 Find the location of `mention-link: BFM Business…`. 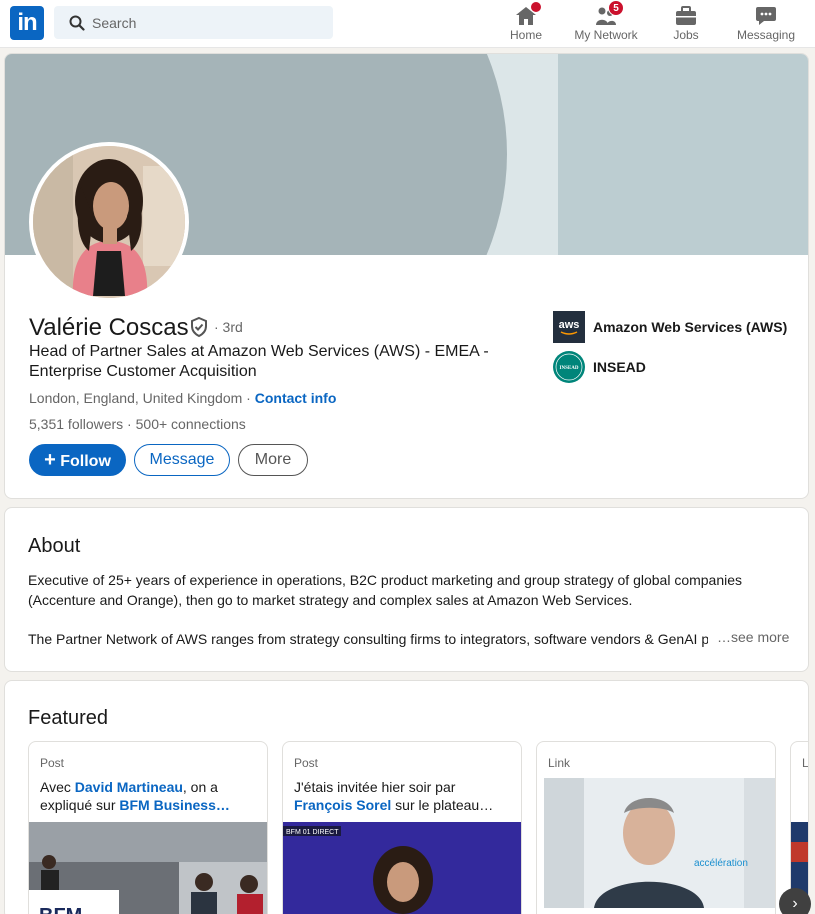

mention-link: BFM Business… is located at coordinates (174, 805).